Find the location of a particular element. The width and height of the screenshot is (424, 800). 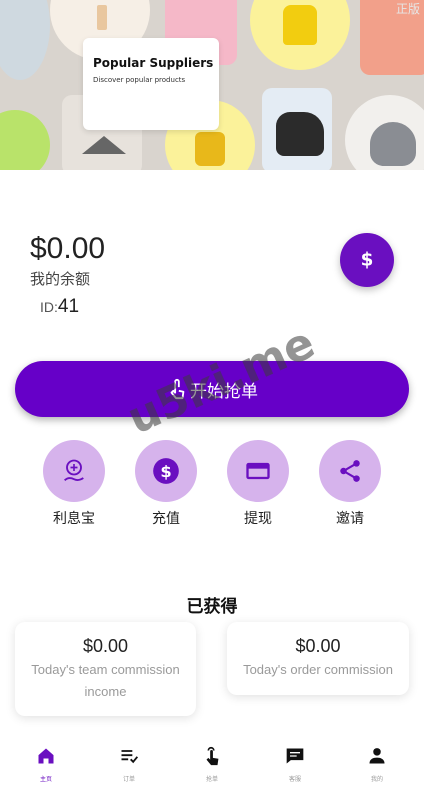

balance-button: $ is located at coordinates (367, 260).